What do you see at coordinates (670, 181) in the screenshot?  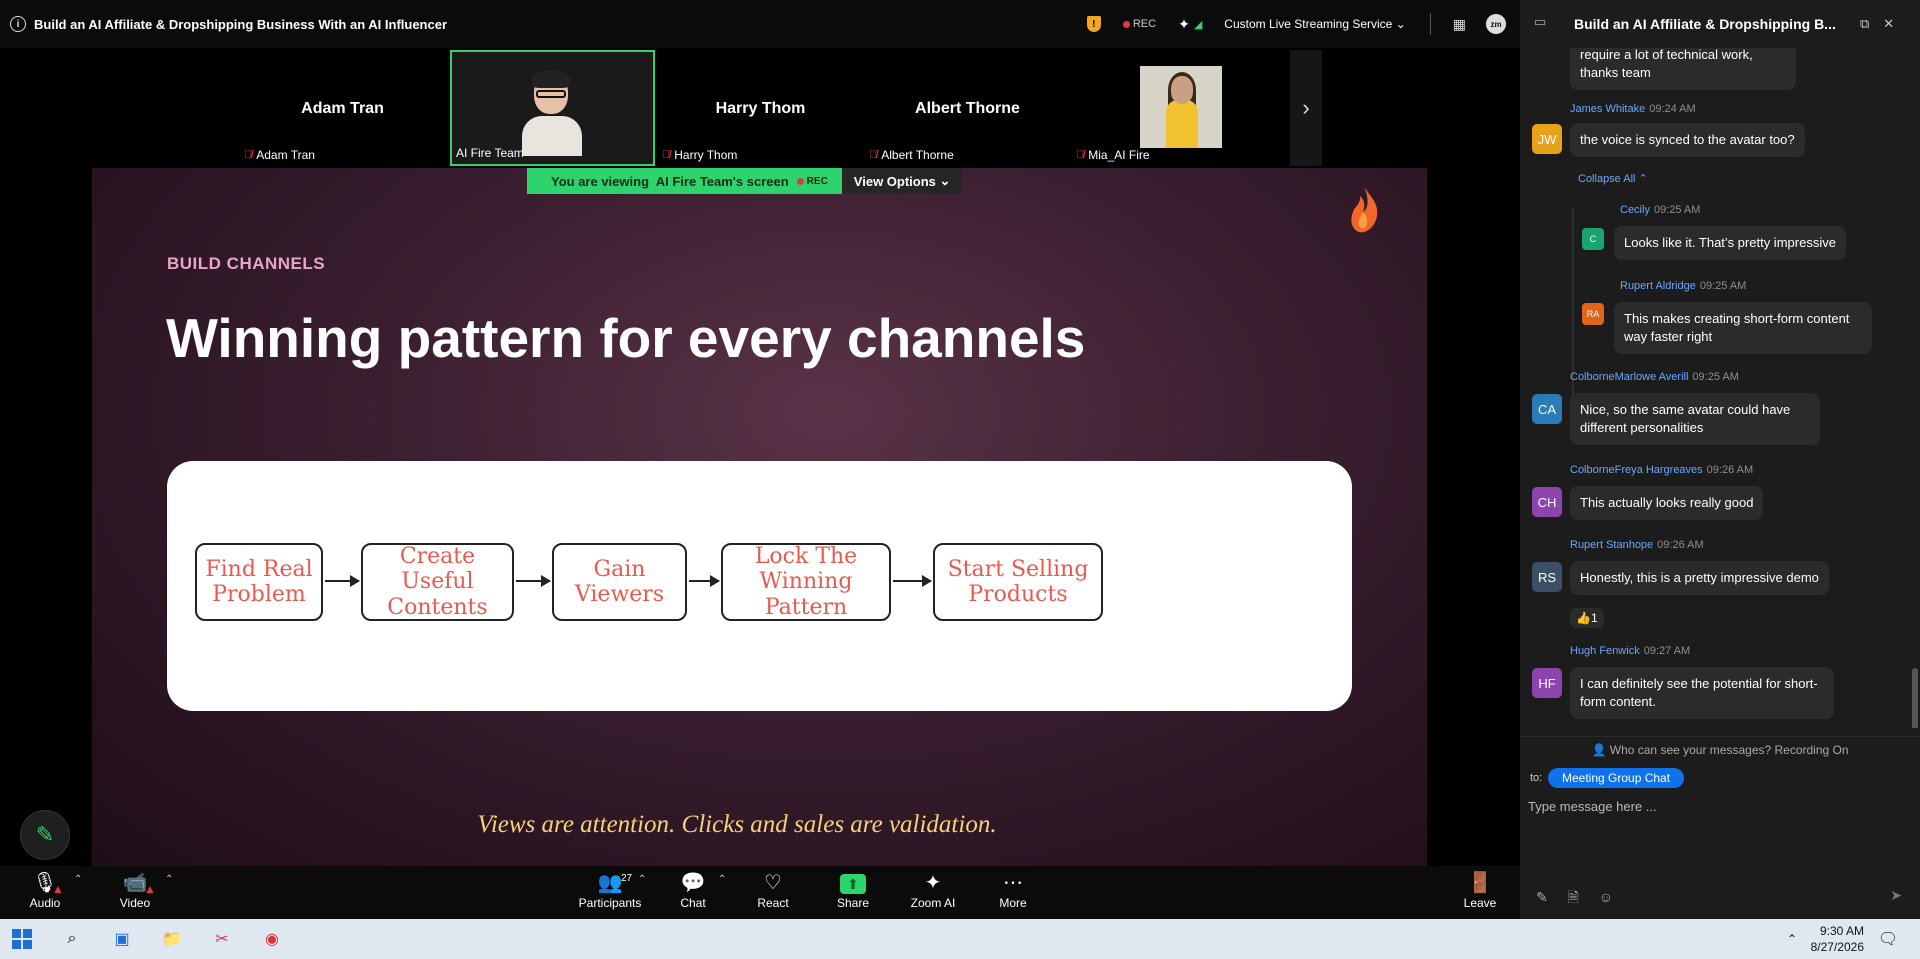 I see `viewing-text: You are viewing AI Fire Team's screen` at bounding box center [670, 181].